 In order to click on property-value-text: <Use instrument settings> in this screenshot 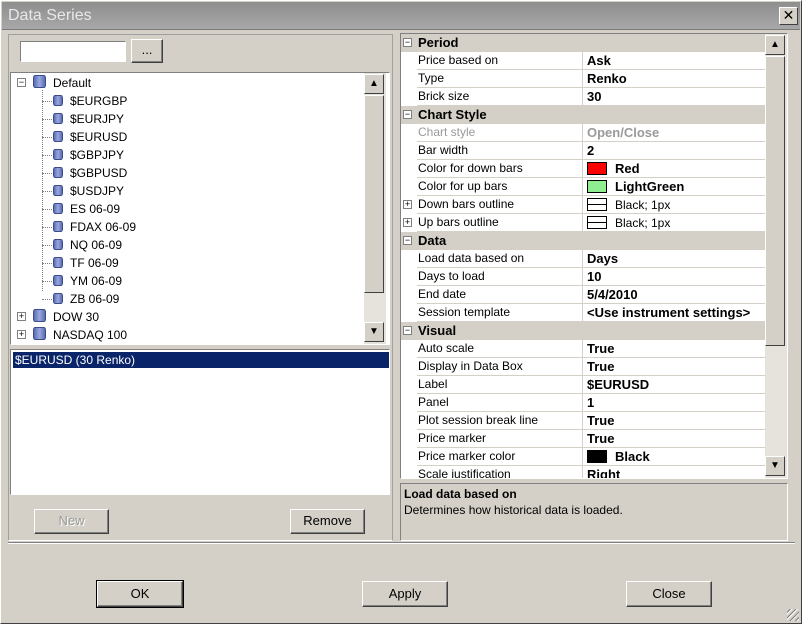, I will do `click(669, 312)`.